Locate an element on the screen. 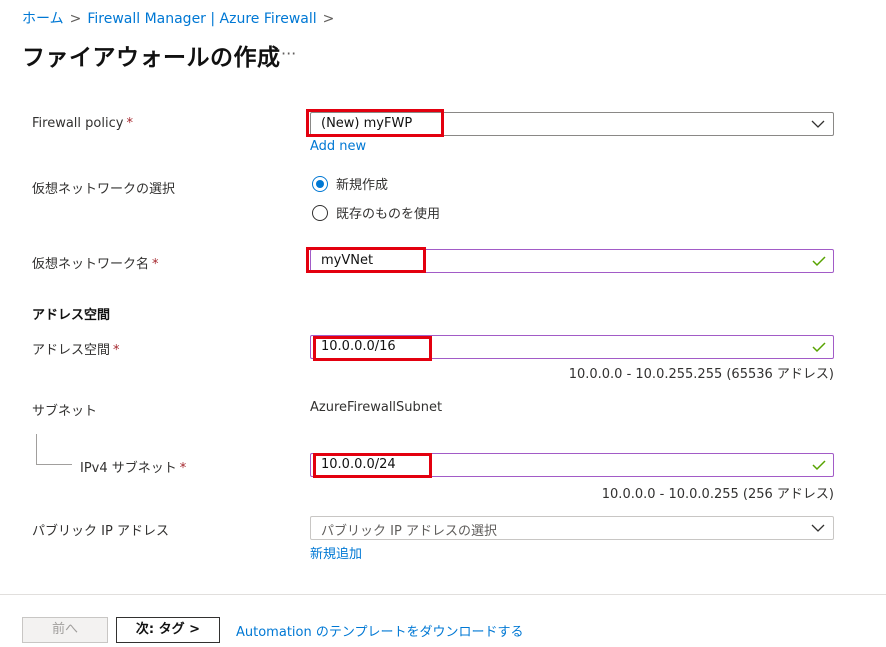 The image size is (886, 647). firewall-policy-label: Firewall policy * is located at coordinates (82, 123).